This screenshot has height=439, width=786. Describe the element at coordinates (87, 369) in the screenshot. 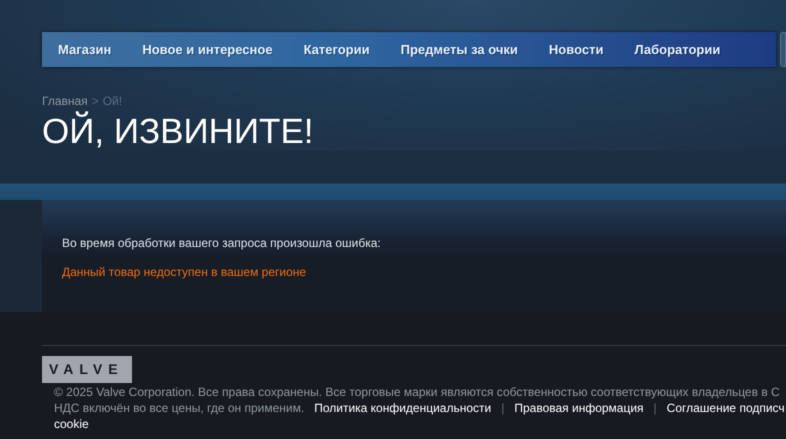

I see `valve-logo: VALVE` at that location.